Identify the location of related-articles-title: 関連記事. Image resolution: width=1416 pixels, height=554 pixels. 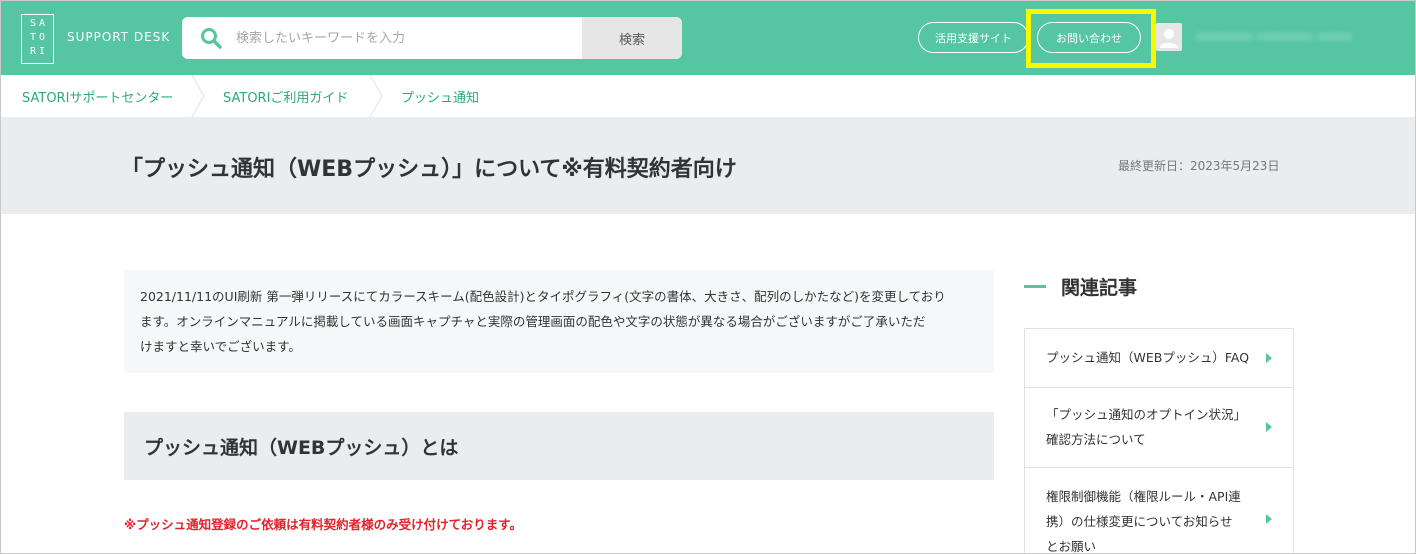
(1099, 288).